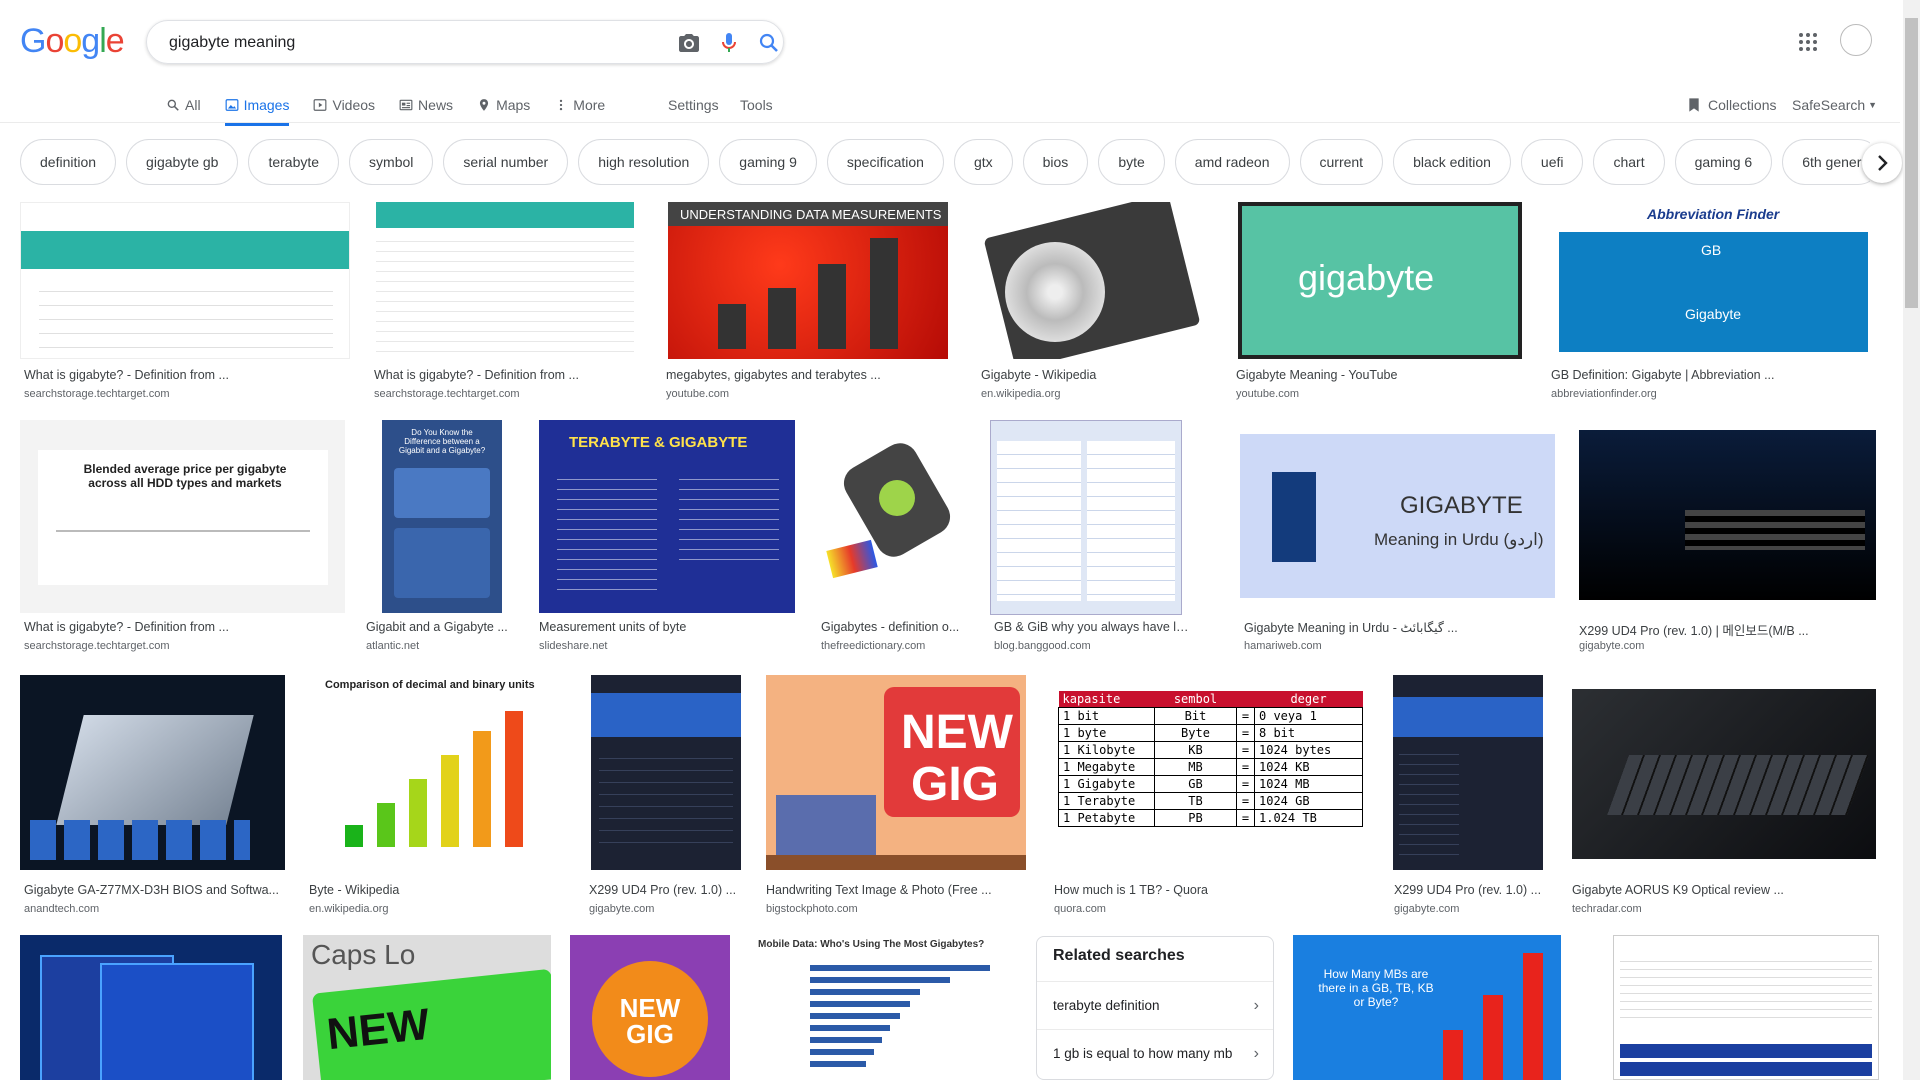 This screenshot has width=1920, height=1080. Describe the element at coordinates (1834, 105) in the screenshot. I see `safesearch-menu: SafeSearch ▼` at that location.